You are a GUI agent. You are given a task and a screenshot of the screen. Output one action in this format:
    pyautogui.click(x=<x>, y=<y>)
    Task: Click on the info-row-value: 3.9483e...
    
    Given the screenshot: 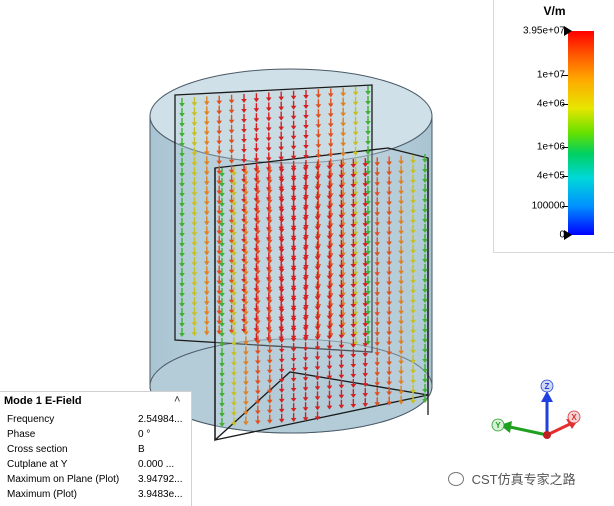 What is the action you would take?
    pyautogui.click(x=160, y=494)
    